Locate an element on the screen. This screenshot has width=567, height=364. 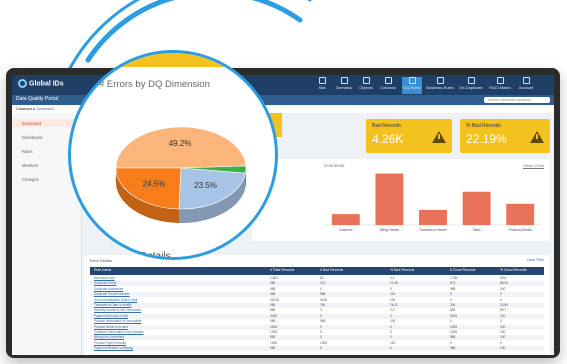
nav-de-duplicate: De-Duplicate is located at coordinates (471, 85).